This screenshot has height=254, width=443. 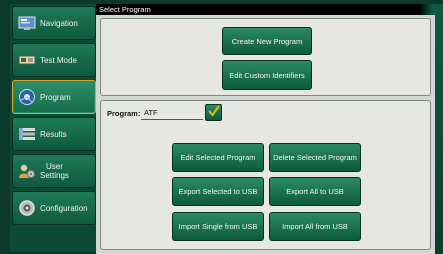 What do you see at coordinates (218, 157) in the screenshot?
I see `edit-selected-program-button: Edit Selected Program` at bounding box center [218, 157].